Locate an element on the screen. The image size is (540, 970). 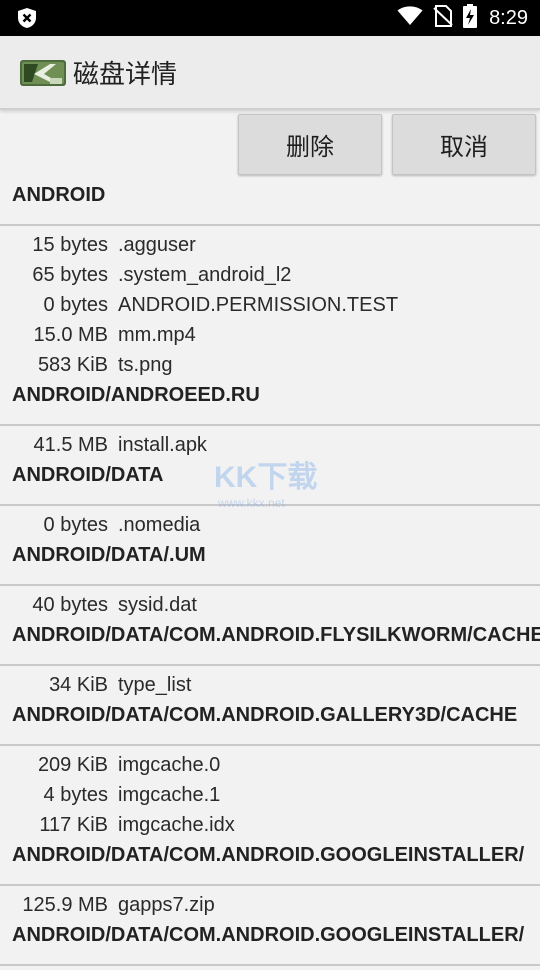
file-name: .nomedia is located at coordinates (159, 525).